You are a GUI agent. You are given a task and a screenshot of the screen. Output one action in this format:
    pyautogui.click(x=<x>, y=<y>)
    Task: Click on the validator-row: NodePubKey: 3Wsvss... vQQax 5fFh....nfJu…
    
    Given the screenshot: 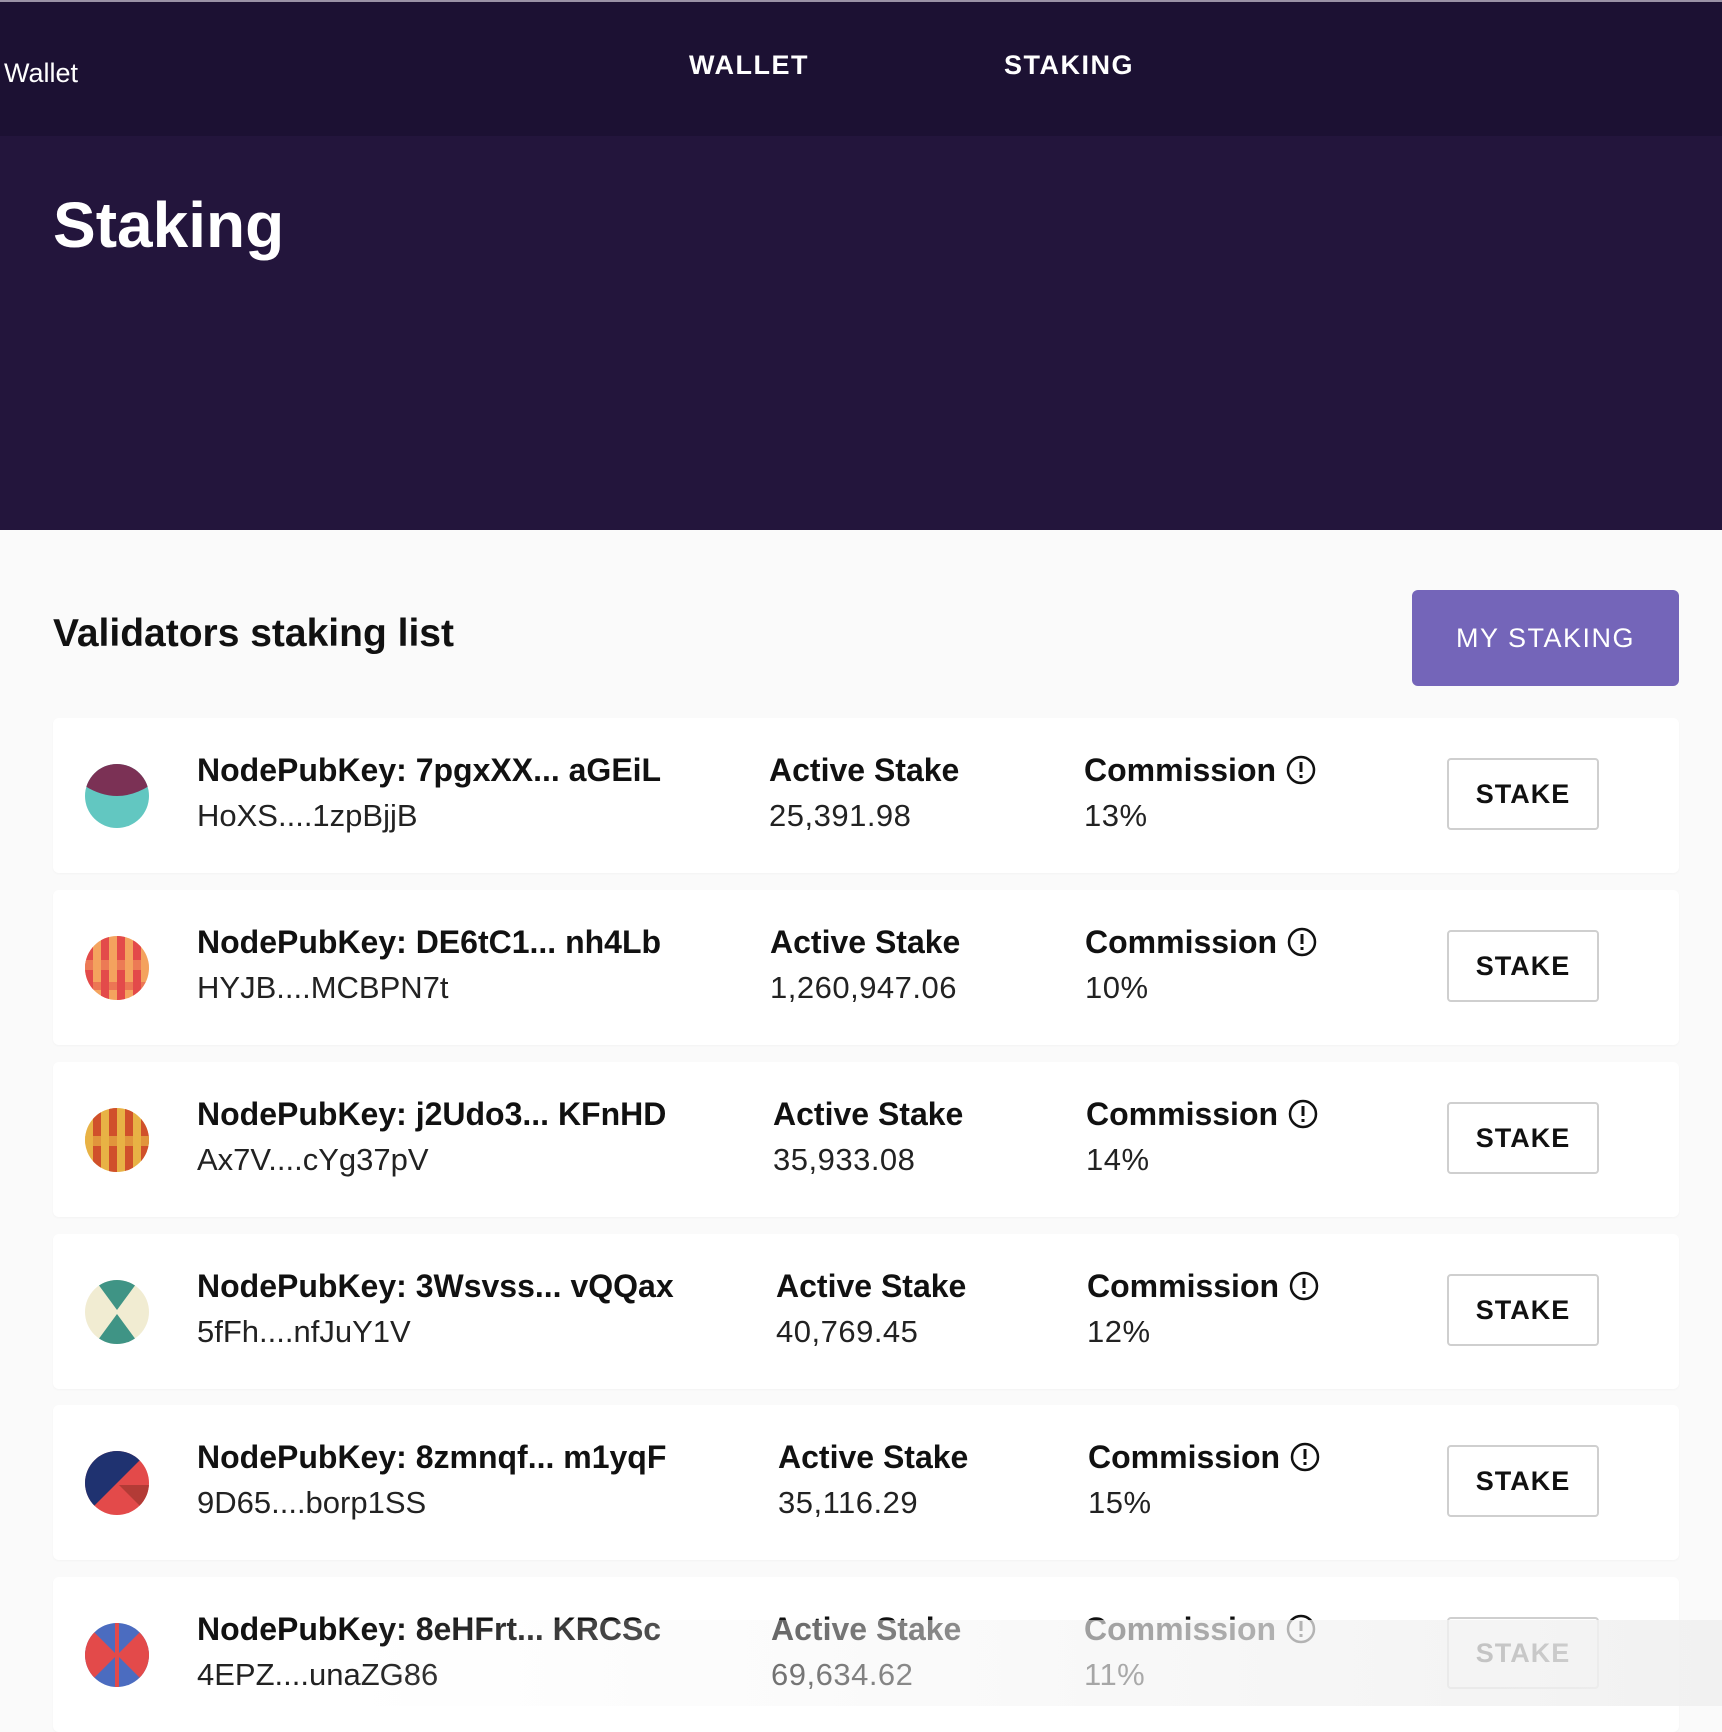 What is the action you would take?
    pyautogui.click(x=866, y=1311)
    